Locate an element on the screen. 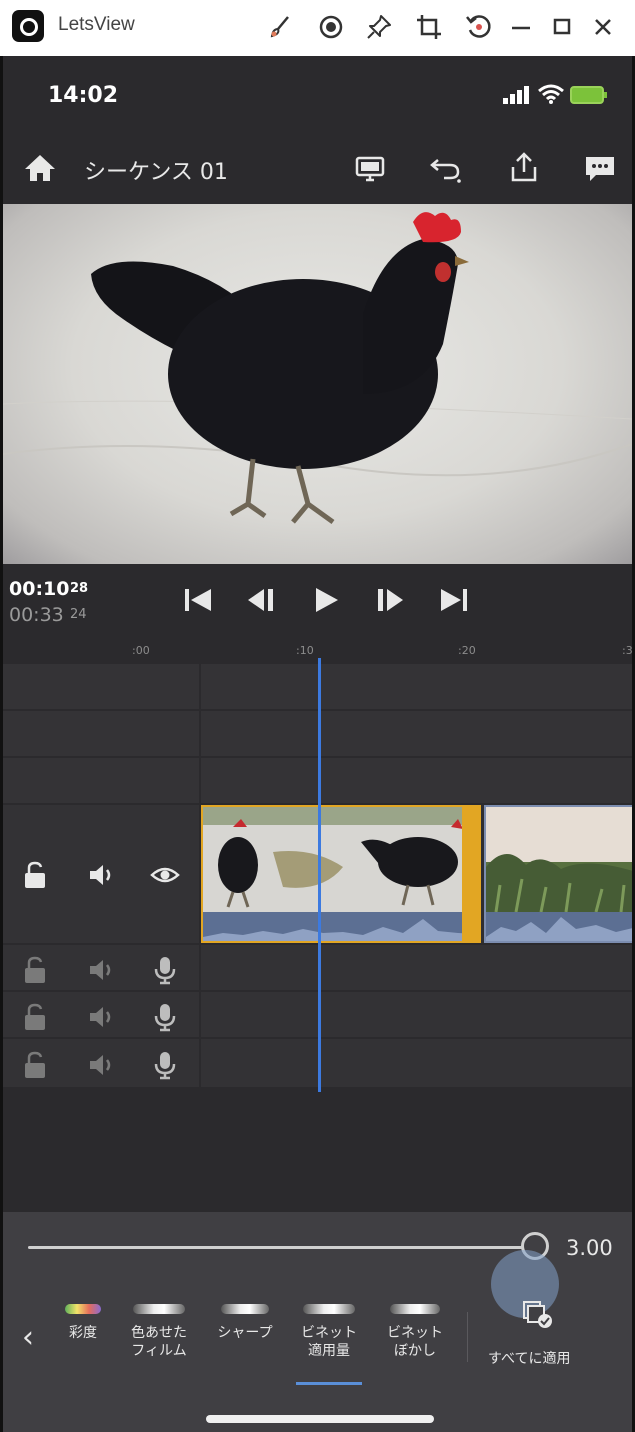 Image resolution: width=635 pixels, height=1432 pixels. preset-label: フィルム is located at coordinates (159, 1351).